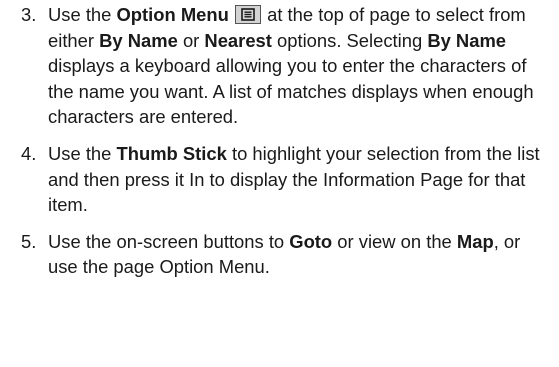 The image size is (559, 367). What do you see at coordinates (475, 241) in the screenshot?
I see `map-term: Map` at bounding box center [475, 241].